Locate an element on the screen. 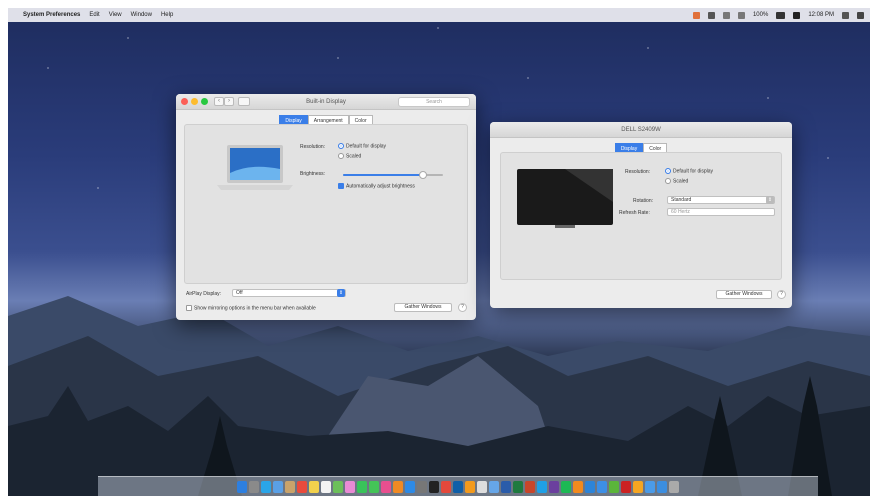 The width and height of the screenshot is (870, 496). volume-icon is located at coordinates (741, 15).